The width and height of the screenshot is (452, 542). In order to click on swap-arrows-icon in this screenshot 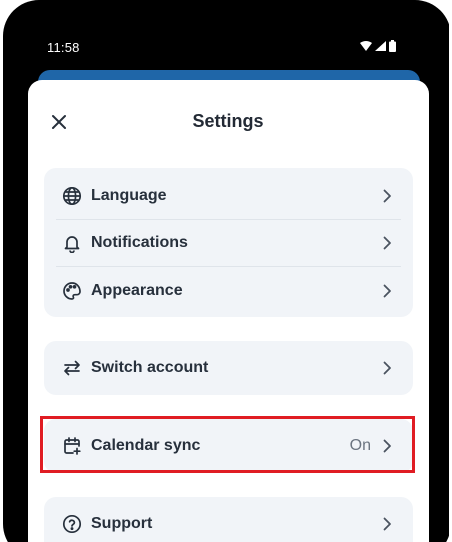, I will do `click(72, 368)`.